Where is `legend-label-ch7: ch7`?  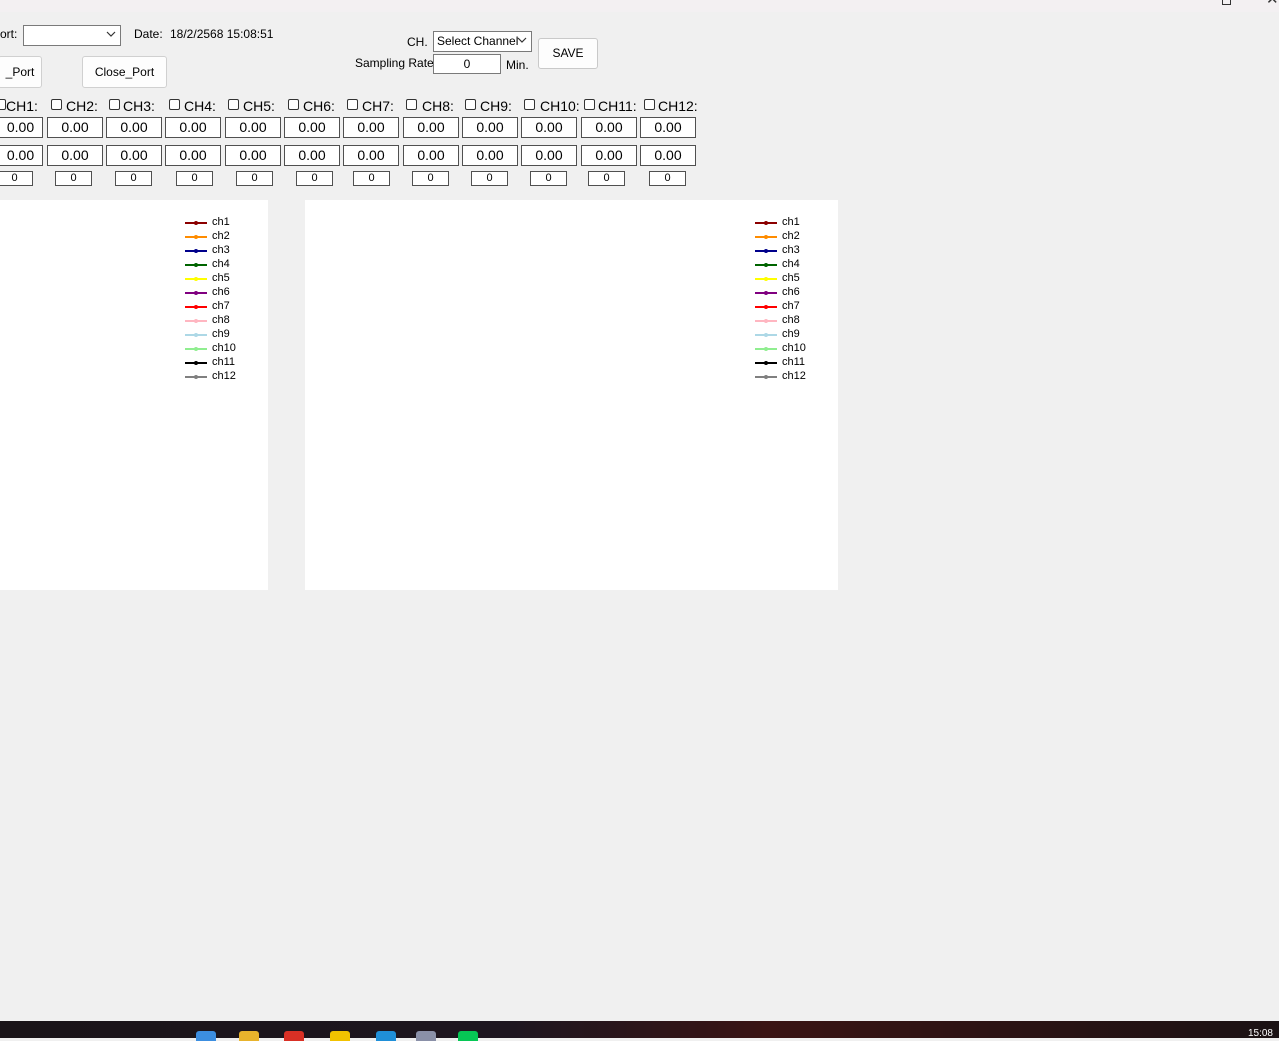 legend-label-ch7: ch7 is located at coordinates (221, 306).